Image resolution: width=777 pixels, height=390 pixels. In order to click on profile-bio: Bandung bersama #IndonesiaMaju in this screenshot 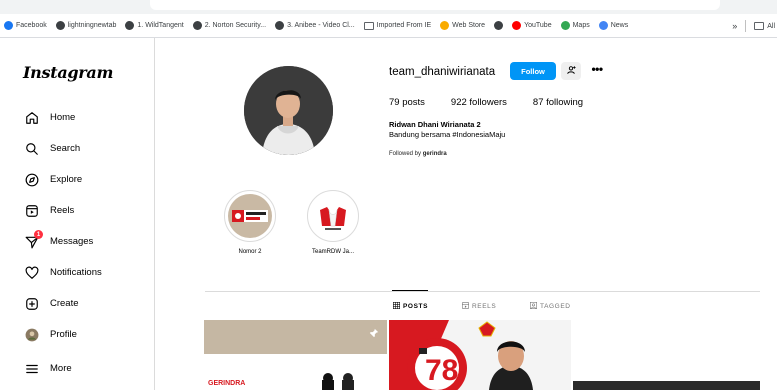, I will do `click(447, 134)`.